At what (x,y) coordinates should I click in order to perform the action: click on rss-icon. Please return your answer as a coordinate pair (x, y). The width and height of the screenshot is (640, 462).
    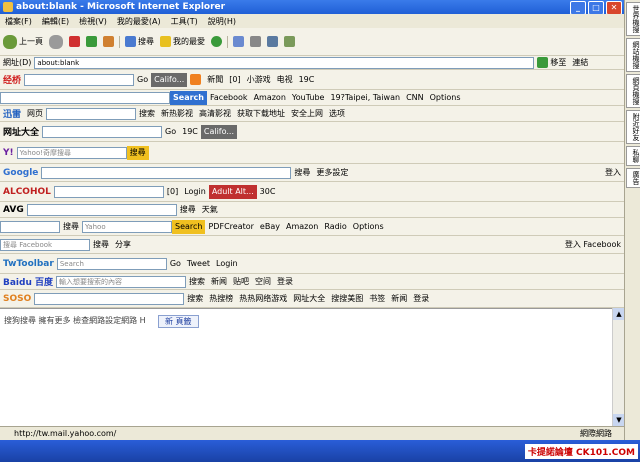
    Looking at the image, I should click on (195, 80).